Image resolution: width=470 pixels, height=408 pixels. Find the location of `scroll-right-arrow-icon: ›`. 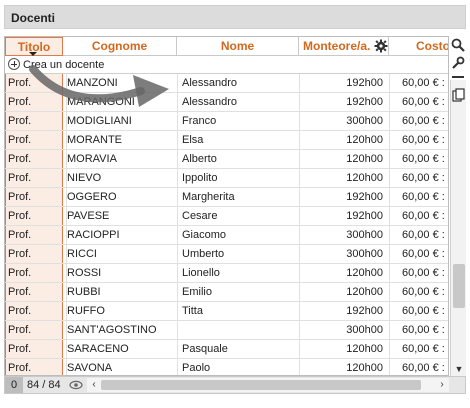

scroll-right-arrow-icon: › is located at coordinates (442, 385).